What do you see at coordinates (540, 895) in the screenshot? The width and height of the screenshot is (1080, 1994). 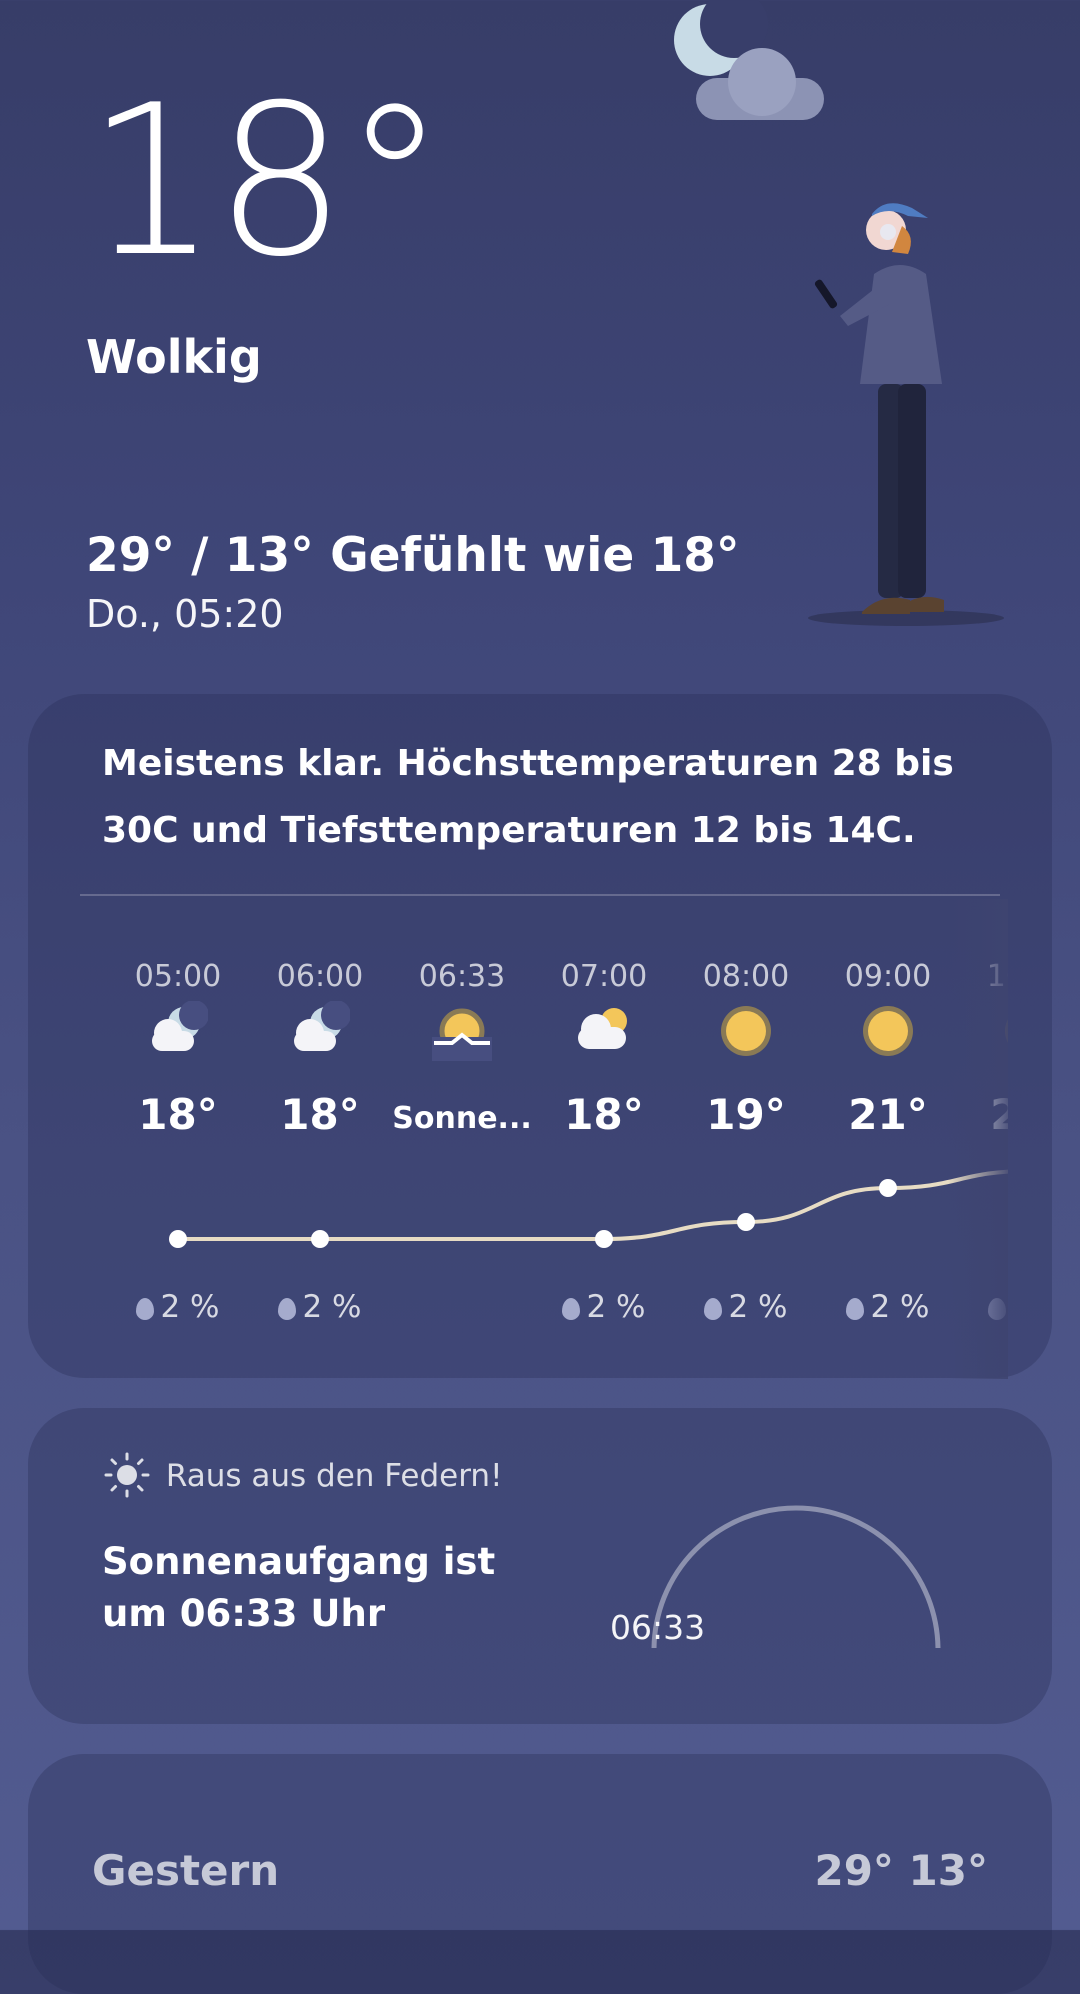 I see `divider` at bounding box center [540, 895].